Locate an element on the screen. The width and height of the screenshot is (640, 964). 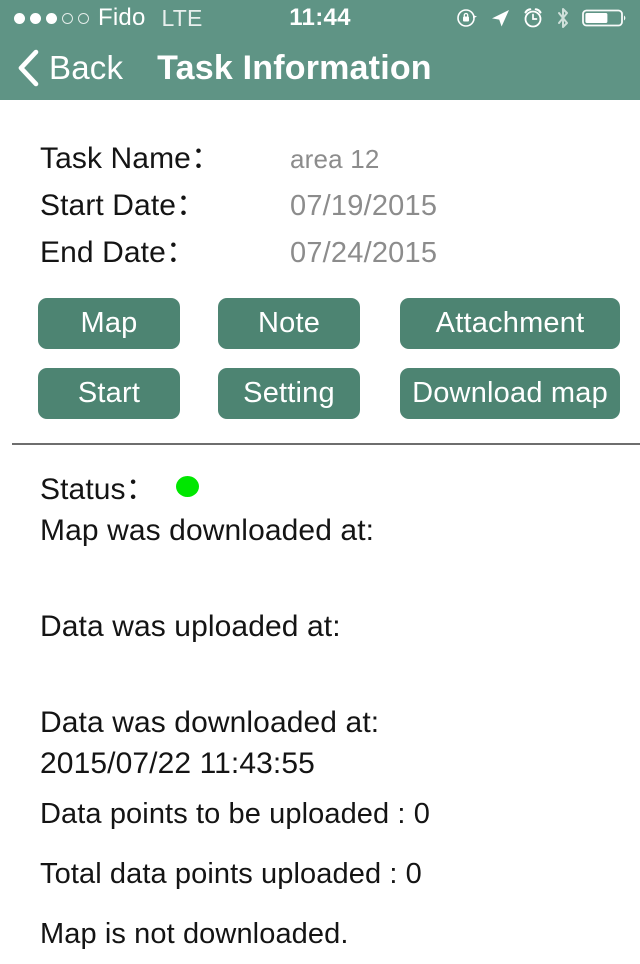
start-date-row: Start Date： 07/19/2015 is located at coordinates (320, 203).